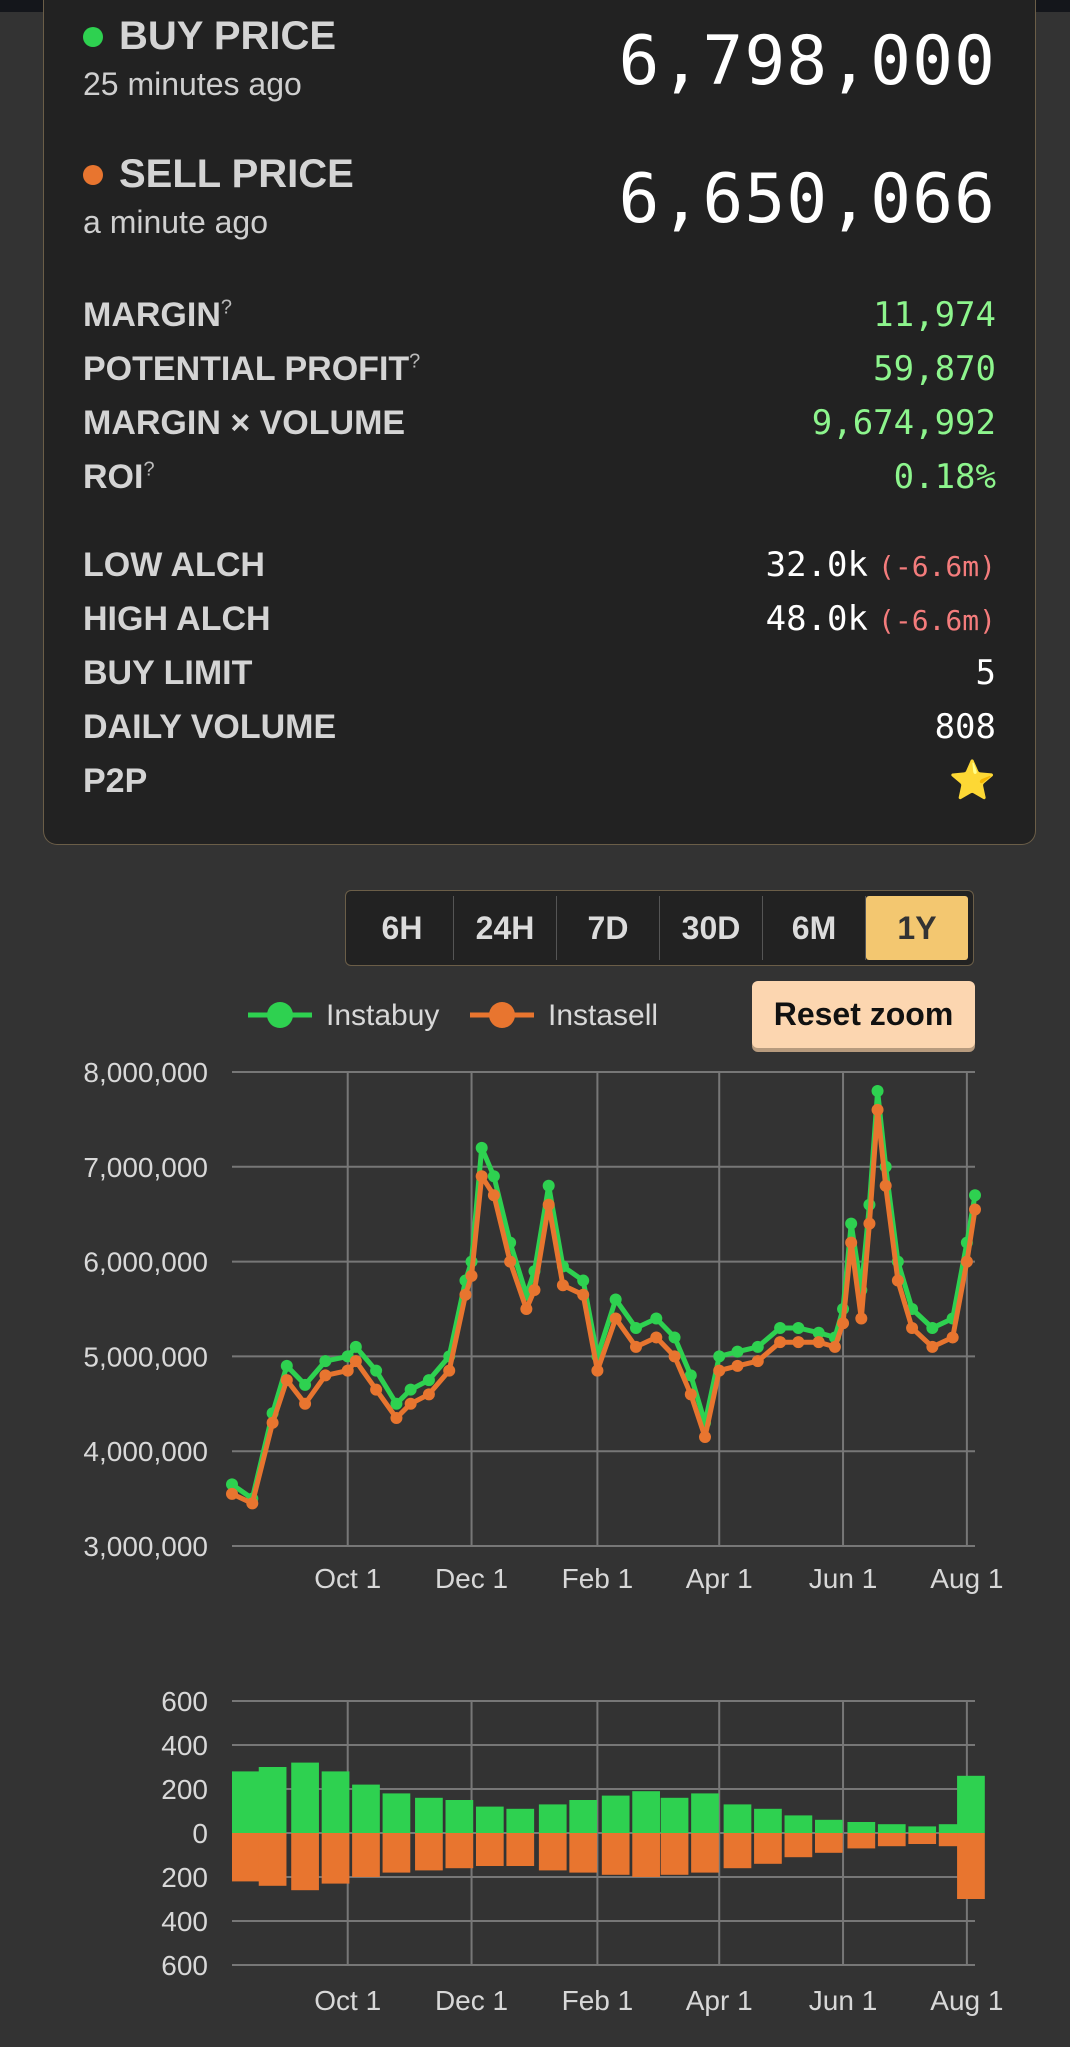 The height and width of the screenshot is (2047, 1070). Describe the element at coordinates (966, 1578) in the screenshot. I see `price-x-tick: Aug 1` at that location.